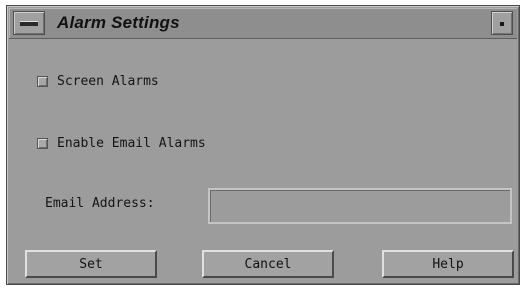 This screenshot has height=289, width=524. I want to click on minimize-button, so click(502, 23).